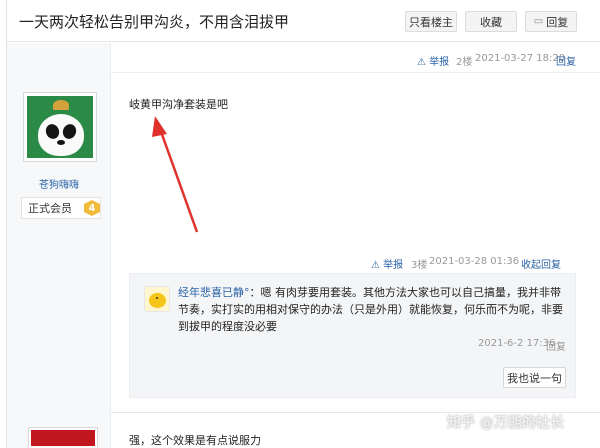  What do you see at coordinates (63, 437) in the screenshot?
I see `next-post-avatar` at bounding box center [63, 437].